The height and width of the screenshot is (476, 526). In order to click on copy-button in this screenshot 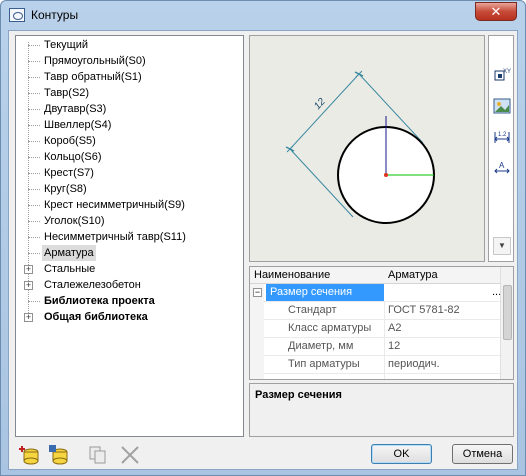, I will do `click(98, 455)`.